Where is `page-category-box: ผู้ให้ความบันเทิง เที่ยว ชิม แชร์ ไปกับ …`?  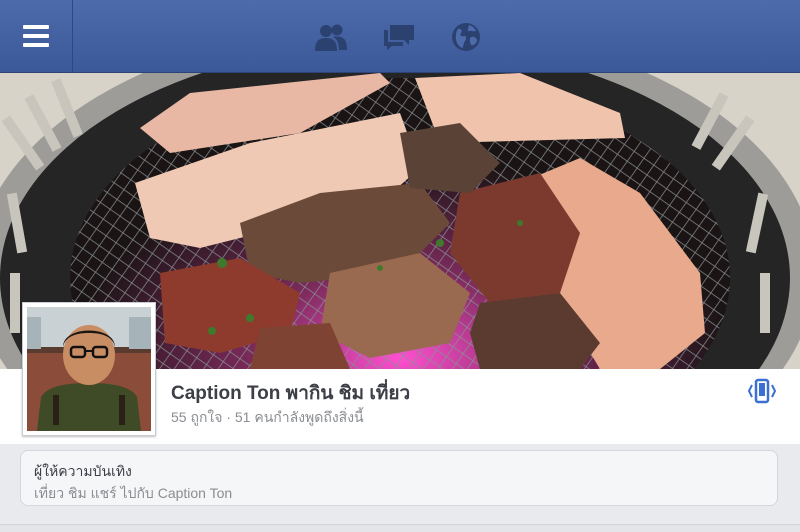
page-category-box: ผู้ให้ความบันเทิง เที่ยว ชิม แชร์ ไปกับ … is located at coordinates (399, 478).